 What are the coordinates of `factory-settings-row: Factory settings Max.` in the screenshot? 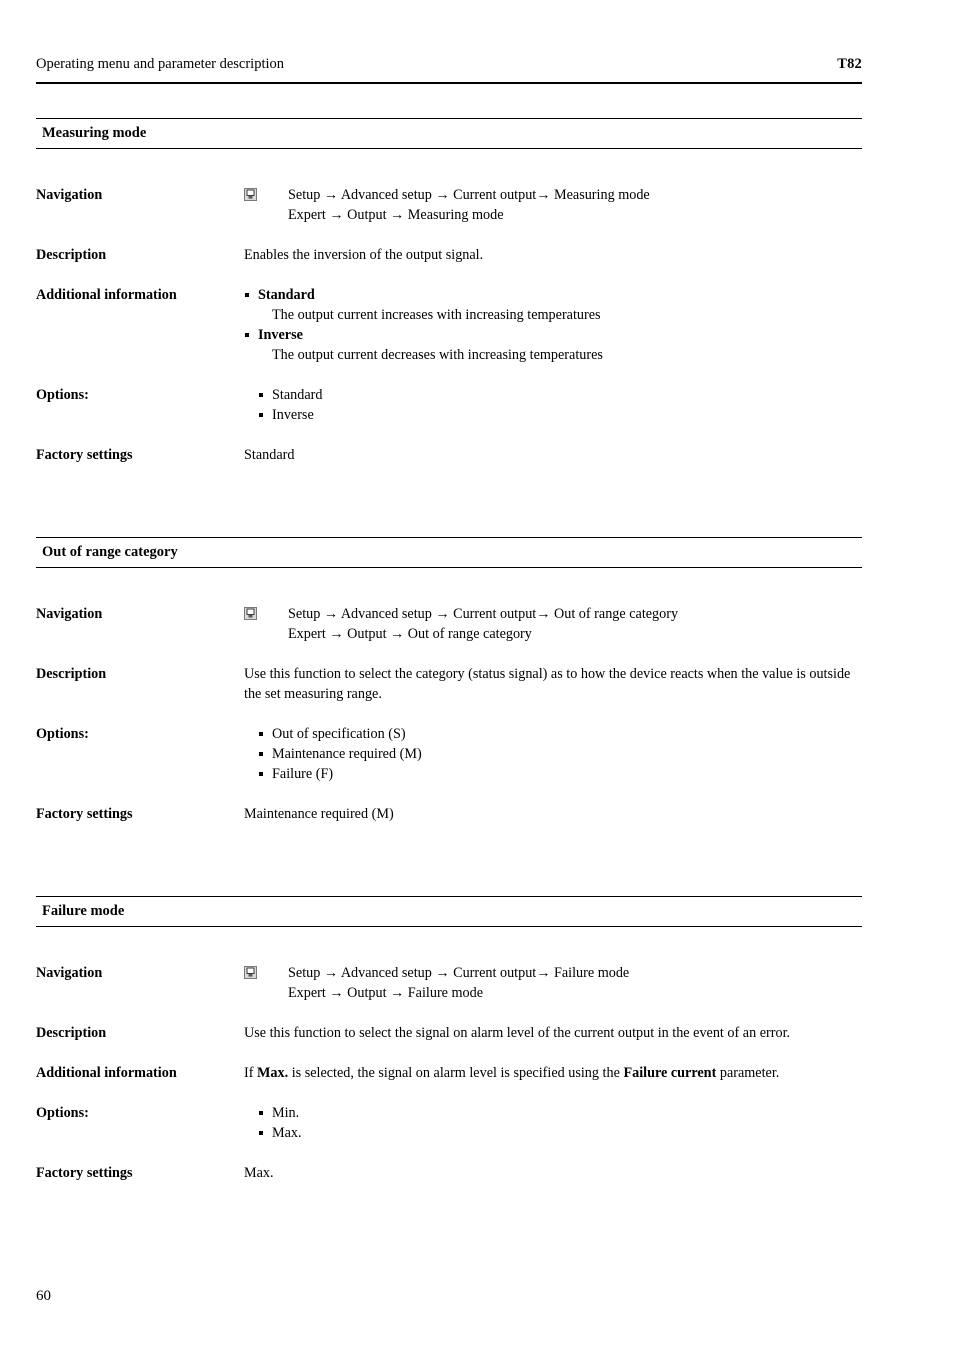 It's located at (449, 1173).